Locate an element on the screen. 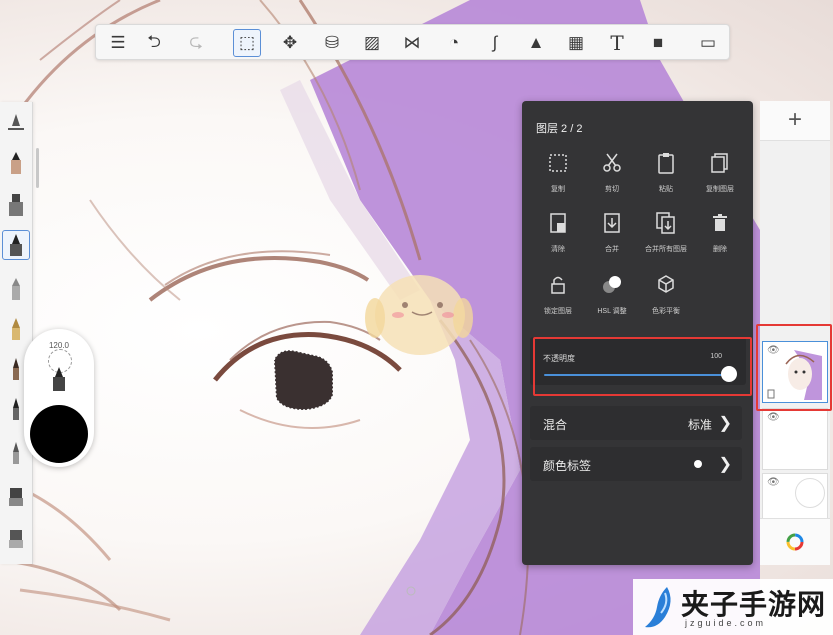 The width and height of the screenshot is (833, 635). watermark-url: jzguide.com is located at coordinates (726, 623).